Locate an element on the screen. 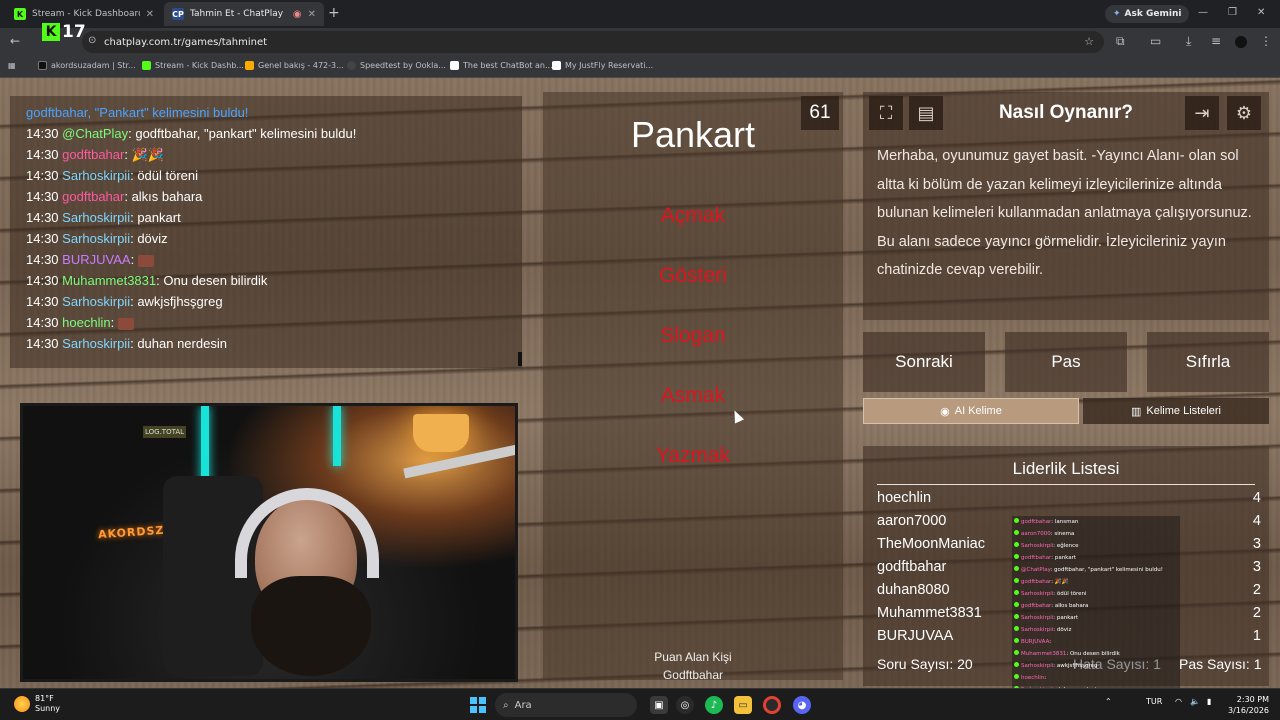  discord-icon: ◕ is located at coordinates (802, 705).